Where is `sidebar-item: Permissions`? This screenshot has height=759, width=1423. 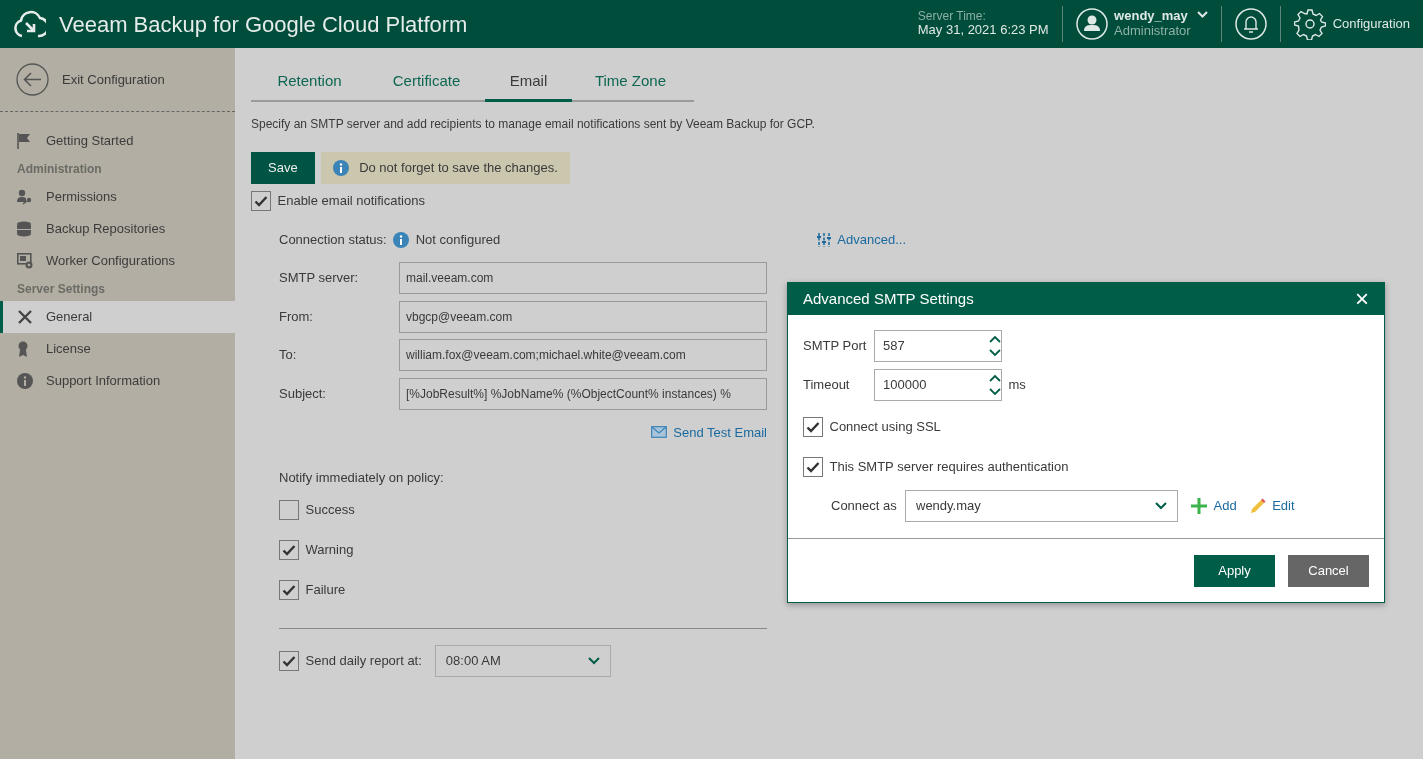 sidebar-item: Permissions is located at coordinates (117, 197).